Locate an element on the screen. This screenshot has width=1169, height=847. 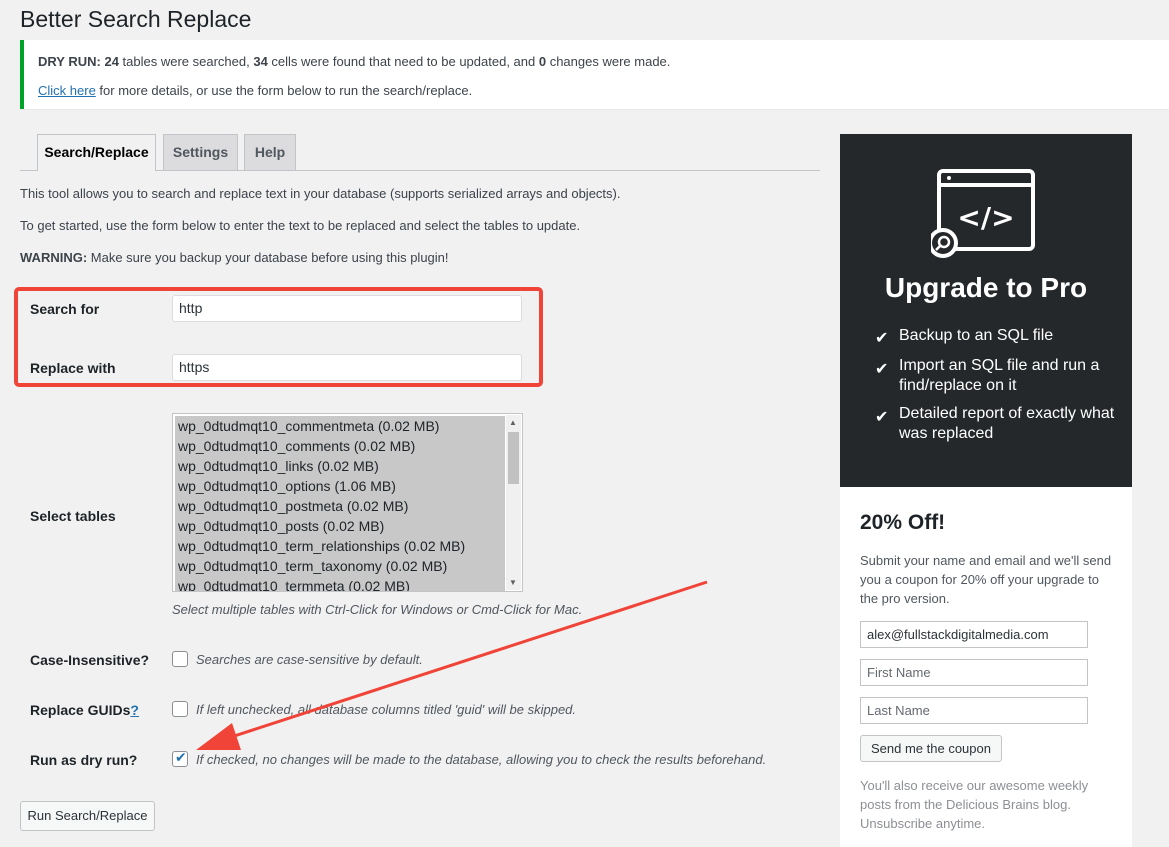
tab-settings: Settings is located at coordinates (200, 152).